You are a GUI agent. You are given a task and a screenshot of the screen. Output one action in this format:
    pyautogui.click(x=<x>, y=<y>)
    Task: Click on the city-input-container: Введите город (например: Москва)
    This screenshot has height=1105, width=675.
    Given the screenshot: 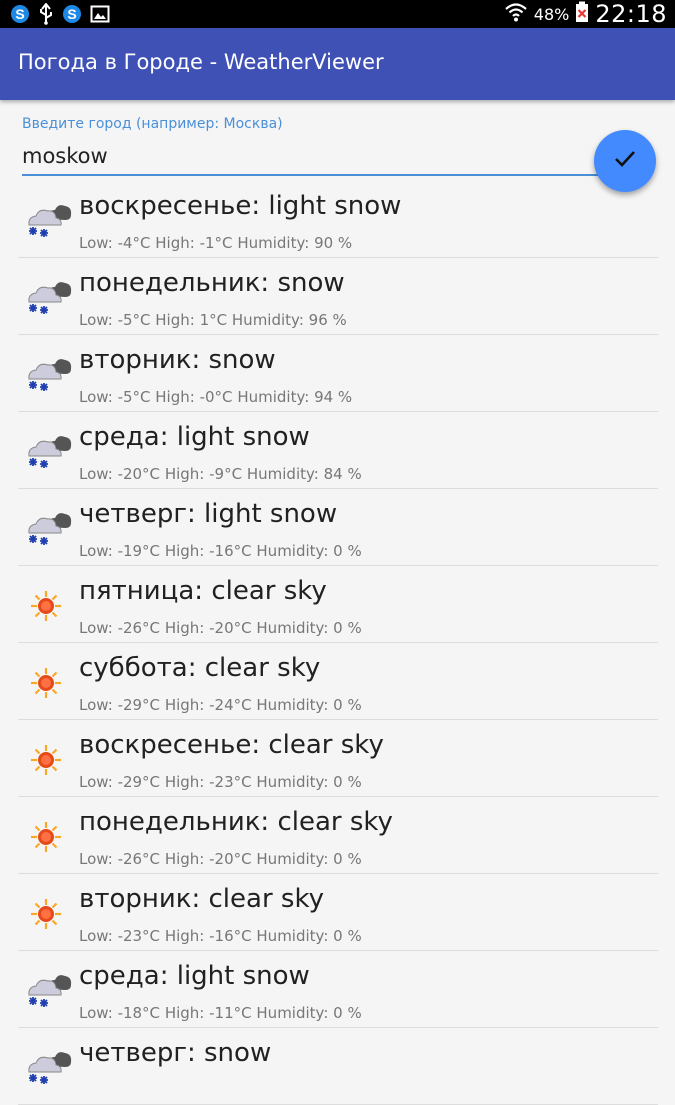 What is the action you would take?
    pyautogui.click(x=322, y=146)
    